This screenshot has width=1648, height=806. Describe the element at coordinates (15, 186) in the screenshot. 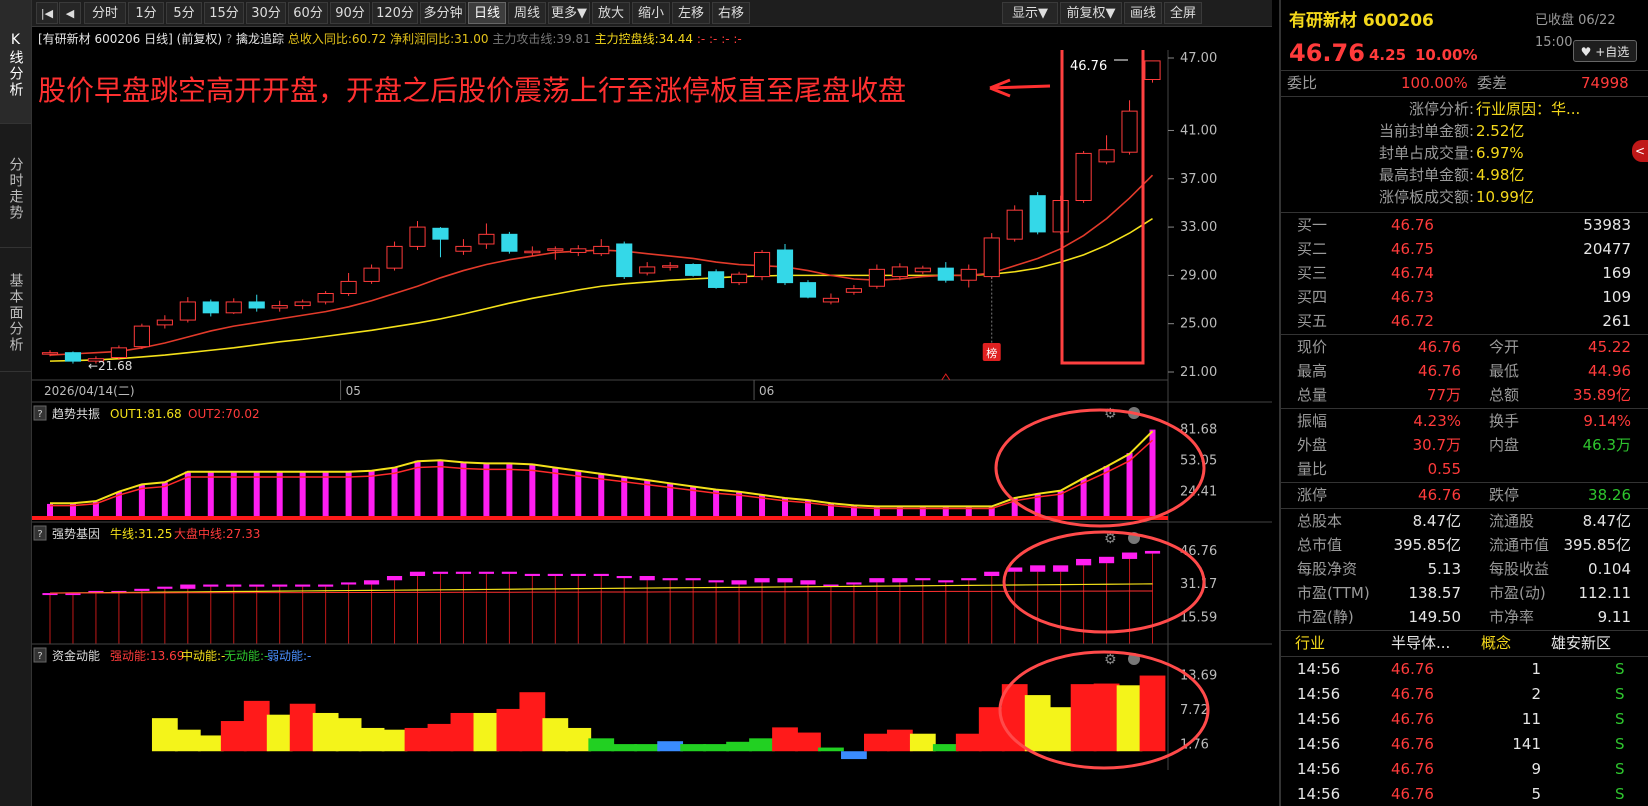

I see `tab-intraday: 分时走势` at that location.